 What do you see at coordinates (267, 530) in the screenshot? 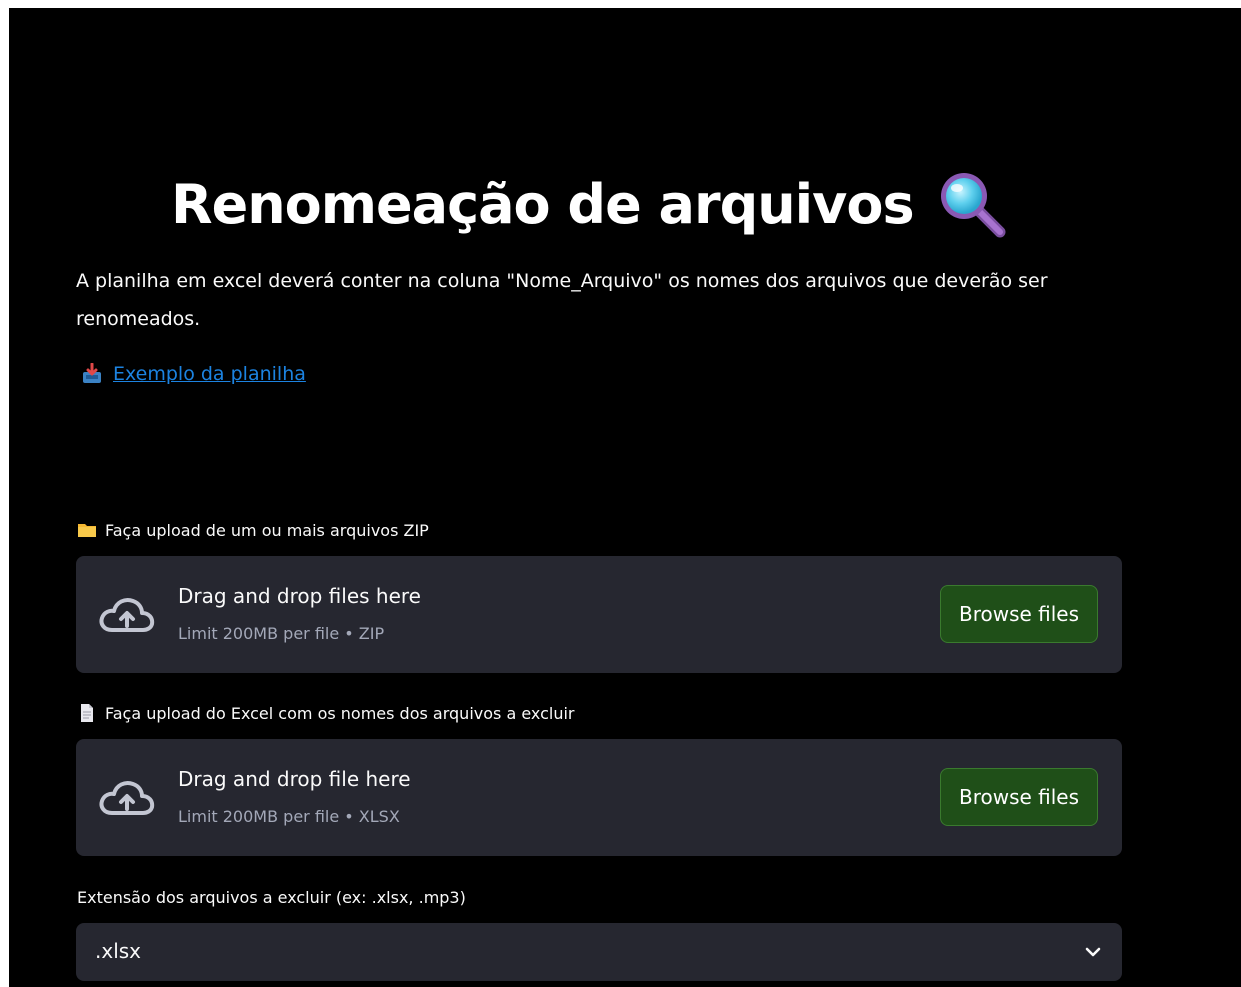
I see `zip-upload-label-text: Faça upload de um ou mais arquivos ZIP` at bounding box center [267, 530].